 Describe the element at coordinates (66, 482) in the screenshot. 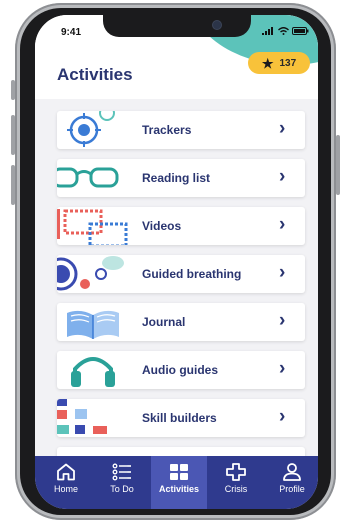

I see `tab-home: Home` at that location.